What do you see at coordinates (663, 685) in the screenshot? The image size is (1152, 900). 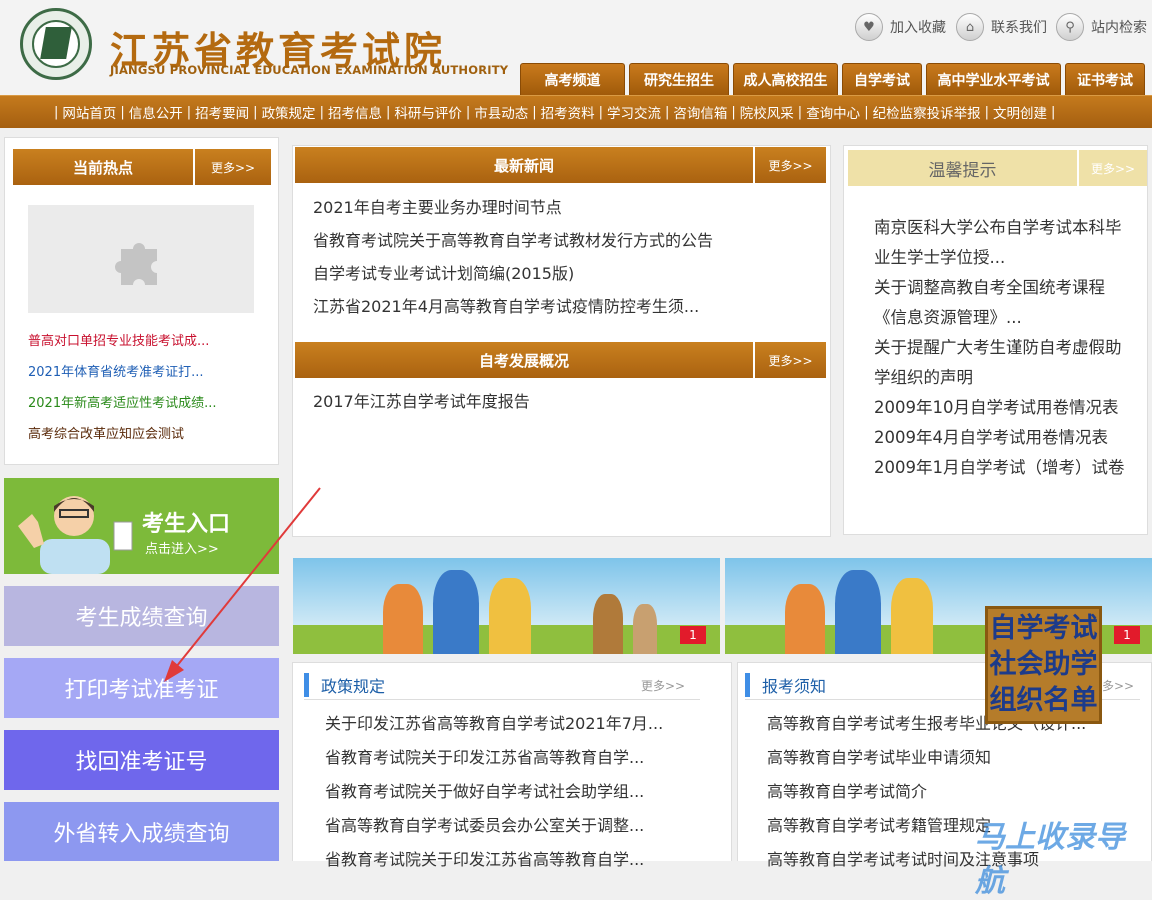 I see `policy-more-link: 更多>>` at bounding box center [663, 685].